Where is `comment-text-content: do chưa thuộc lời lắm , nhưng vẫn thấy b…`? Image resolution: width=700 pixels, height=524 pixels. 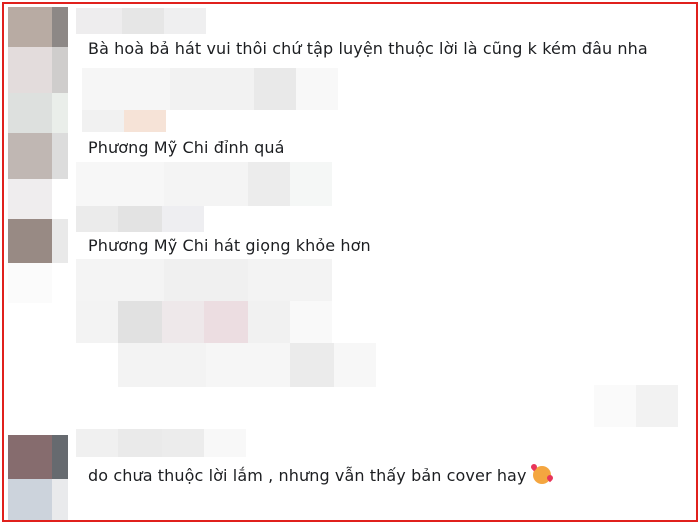
comment-text-content: do chưa thuộc lời lắm , nhưng vẫn thấy b… is located at coordinates (307, 475).